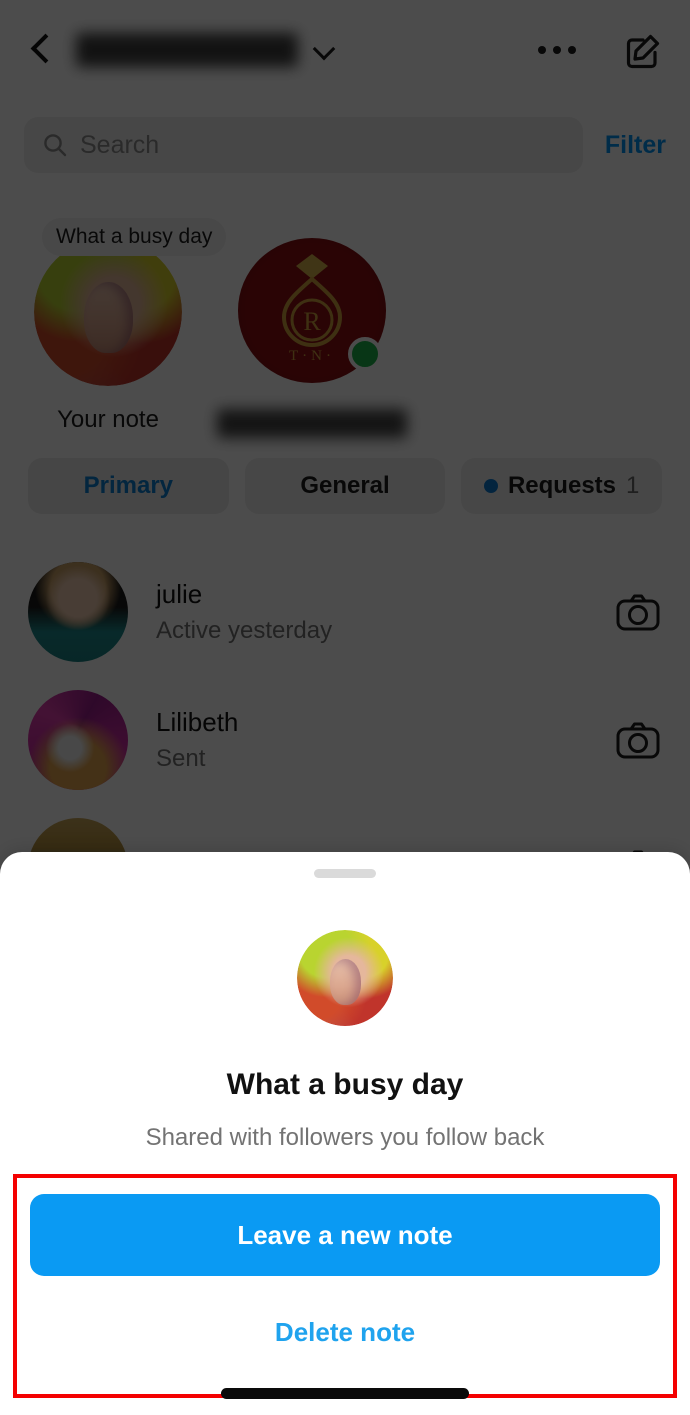  What do you see at coordinates (345, 1084) in the screenshot?
I see `note-text-title: What a busy day` at bounding box center [345, 1084].